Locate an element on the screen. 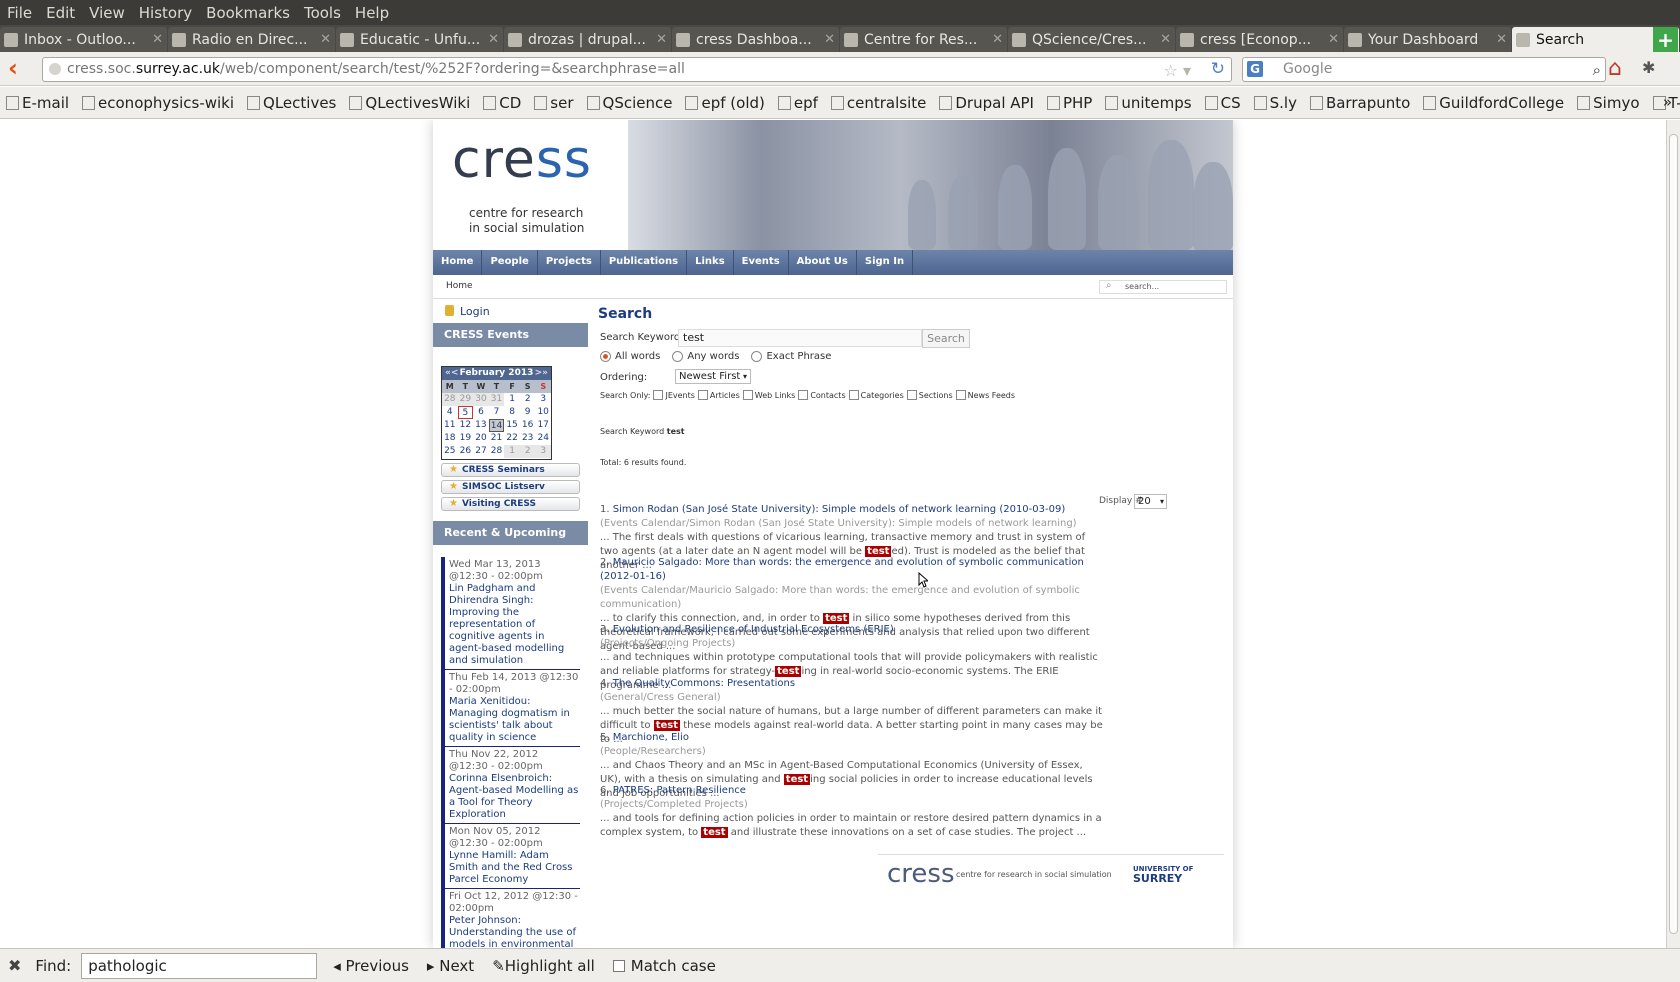 The height and width of the screenshot is (982, 1680). bookmark-17: Simyo is located at coordinates (1608, 103).